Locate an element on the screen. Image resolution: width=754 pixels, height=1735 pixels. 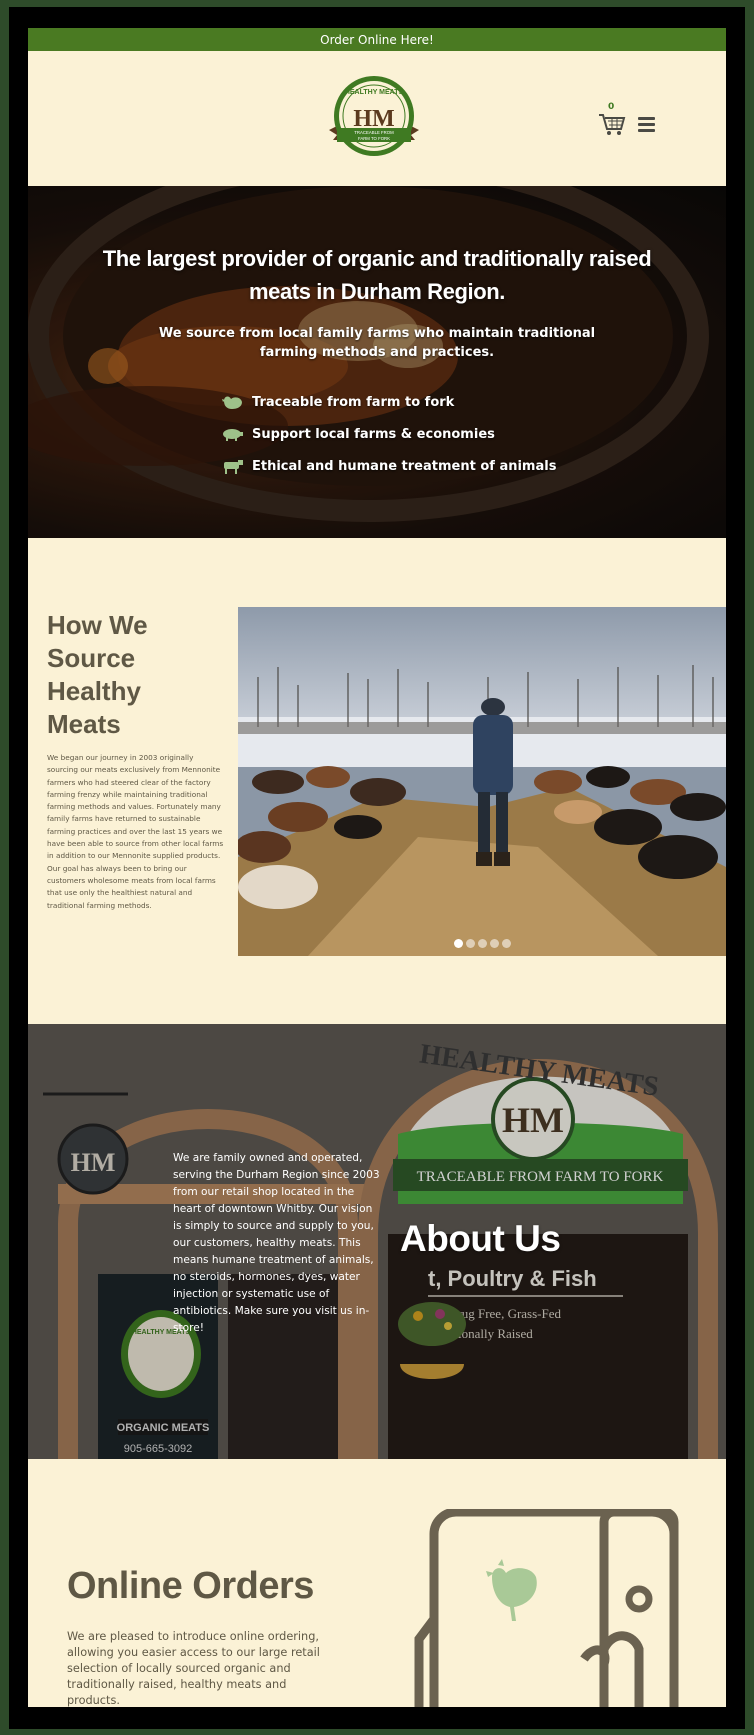
about-heading: About Us is located at coordinates (480, 1238).